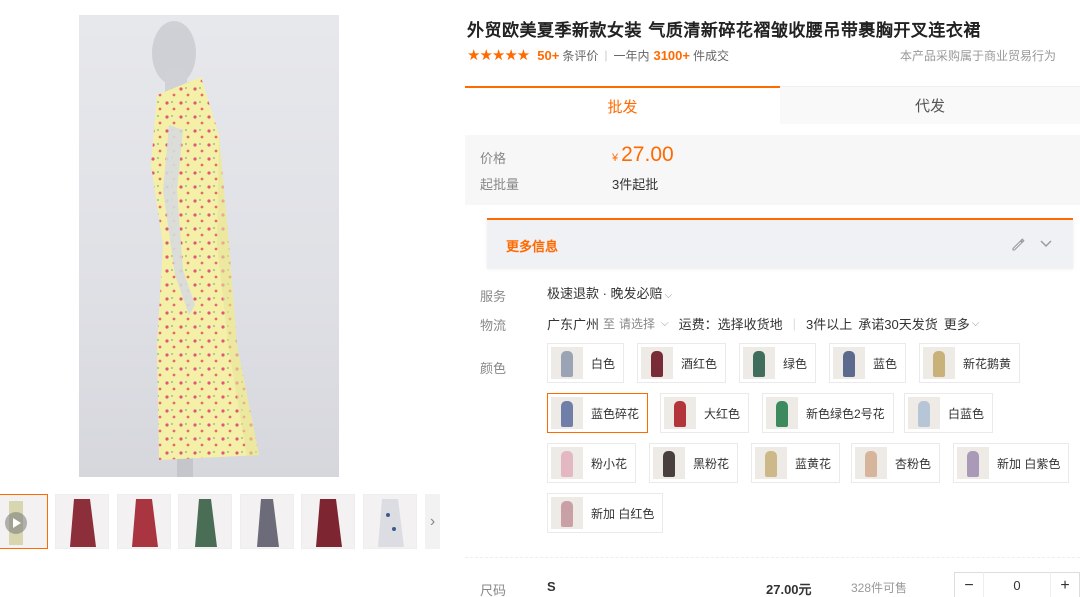 The image size is (1080, 597). I want to click on increment-button: +, so click(1065, 584).